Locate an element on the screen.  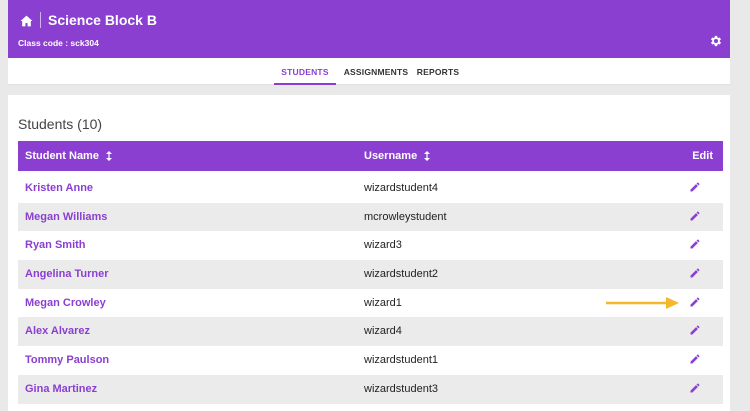
student-username: wizardstudent4 is located at coordinates (401, 188).